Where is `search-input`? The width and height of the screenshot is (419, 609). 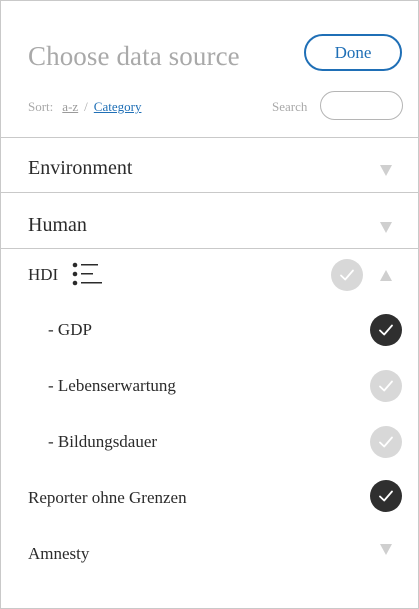 search-input is located at coordinates (361, 105).